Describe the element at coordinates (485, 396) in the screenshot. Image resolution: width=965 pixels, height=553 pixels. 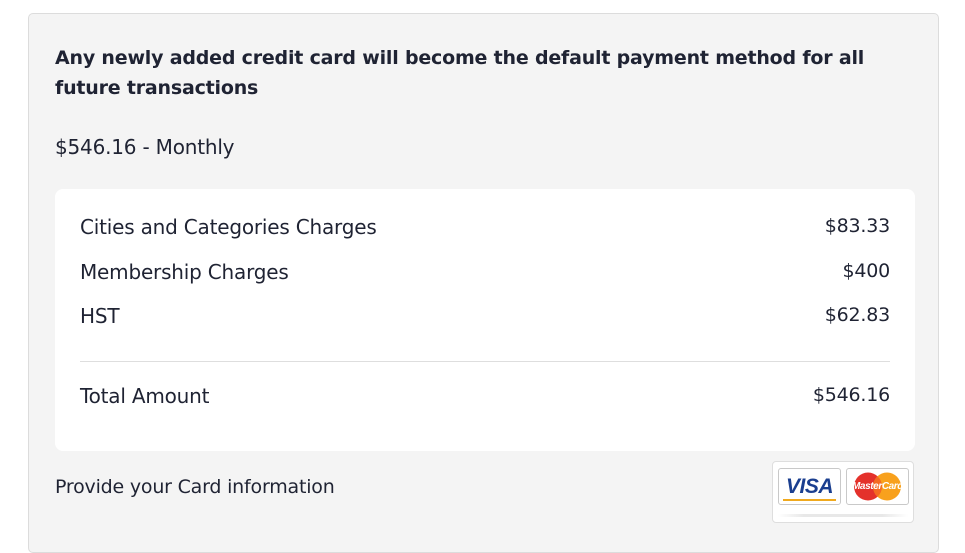
I see `total-row: Total Amount $546.16` at that location.